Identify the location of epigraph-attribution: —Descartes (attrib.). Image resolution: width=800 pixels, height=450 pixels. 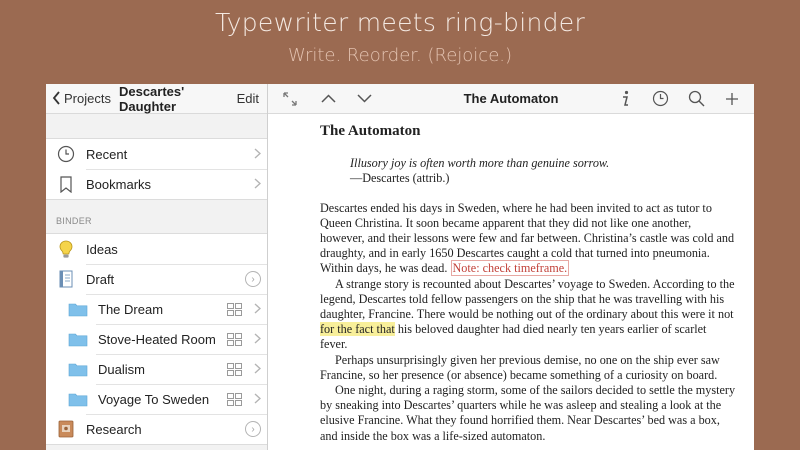
(400, 178).